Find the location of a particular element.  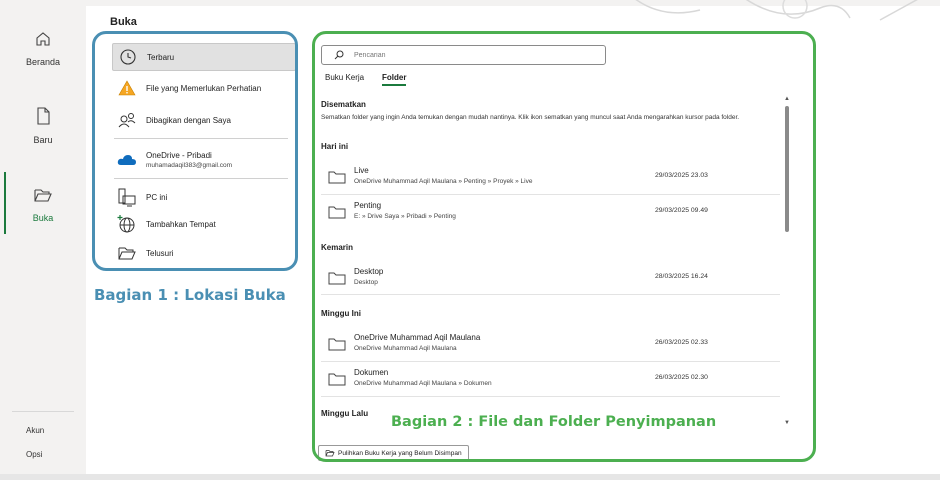

nav-new-label: Baru is located at coordinates (43, 140).